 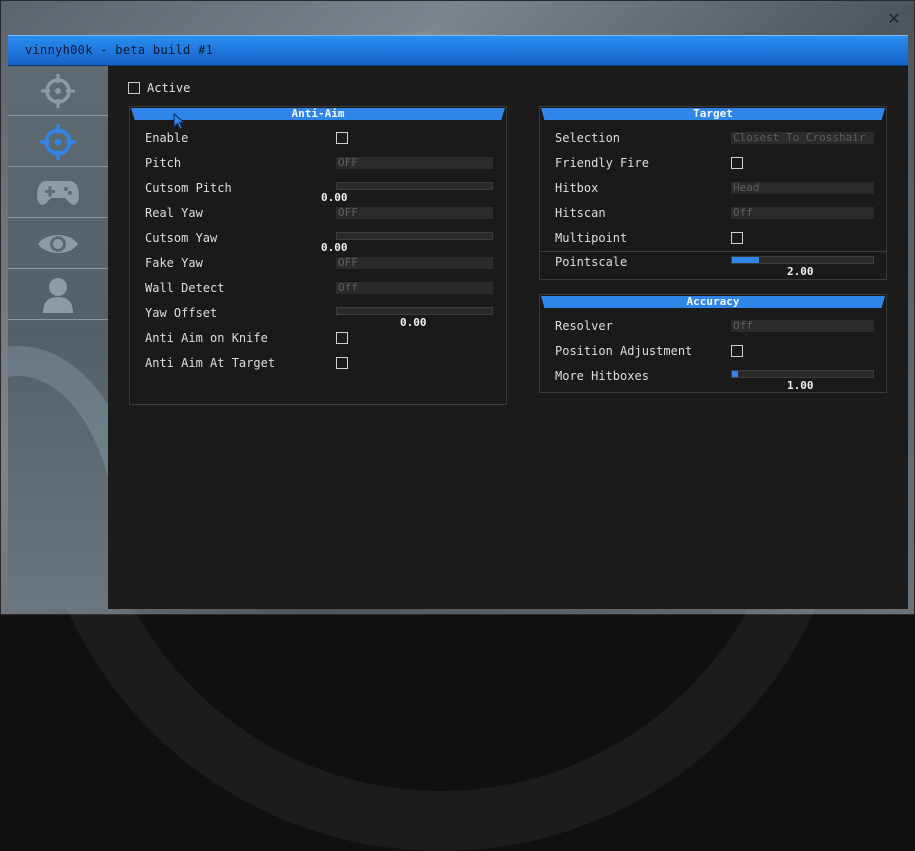 I want to click on pitch-dropdown: OFF, so click(x=414, y=163).